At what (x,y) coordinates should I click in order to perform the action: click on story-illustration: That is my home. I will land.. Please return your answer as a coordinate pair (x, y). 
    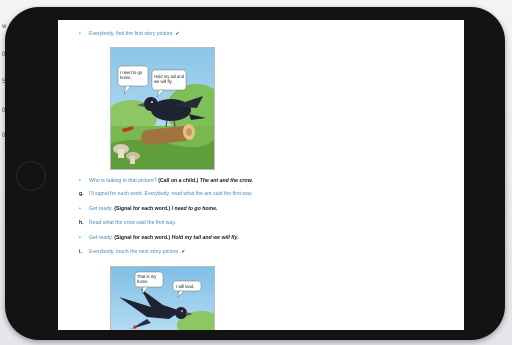
    Looking at the image, I should click on (162, 298).